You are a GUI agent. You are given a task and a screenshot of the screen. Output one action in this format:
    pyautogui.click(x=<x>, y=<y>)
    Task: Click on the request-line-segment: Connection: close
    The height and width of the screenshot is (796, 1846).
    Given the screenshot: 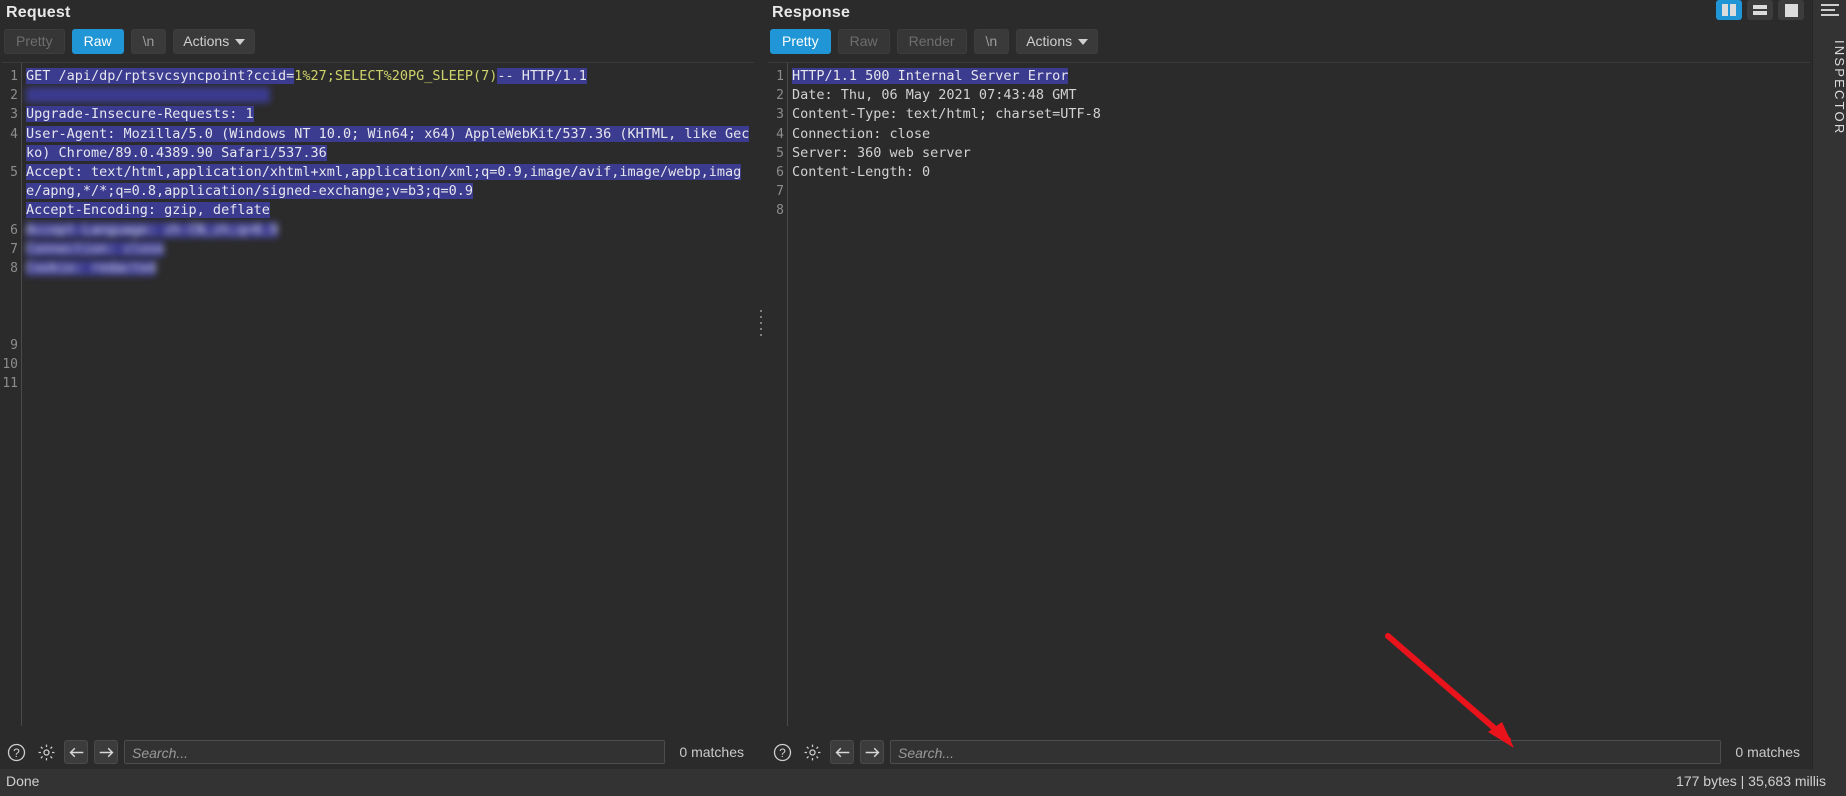 What is the action you would take?
    pyautogui.click(x=95, y=248)
    